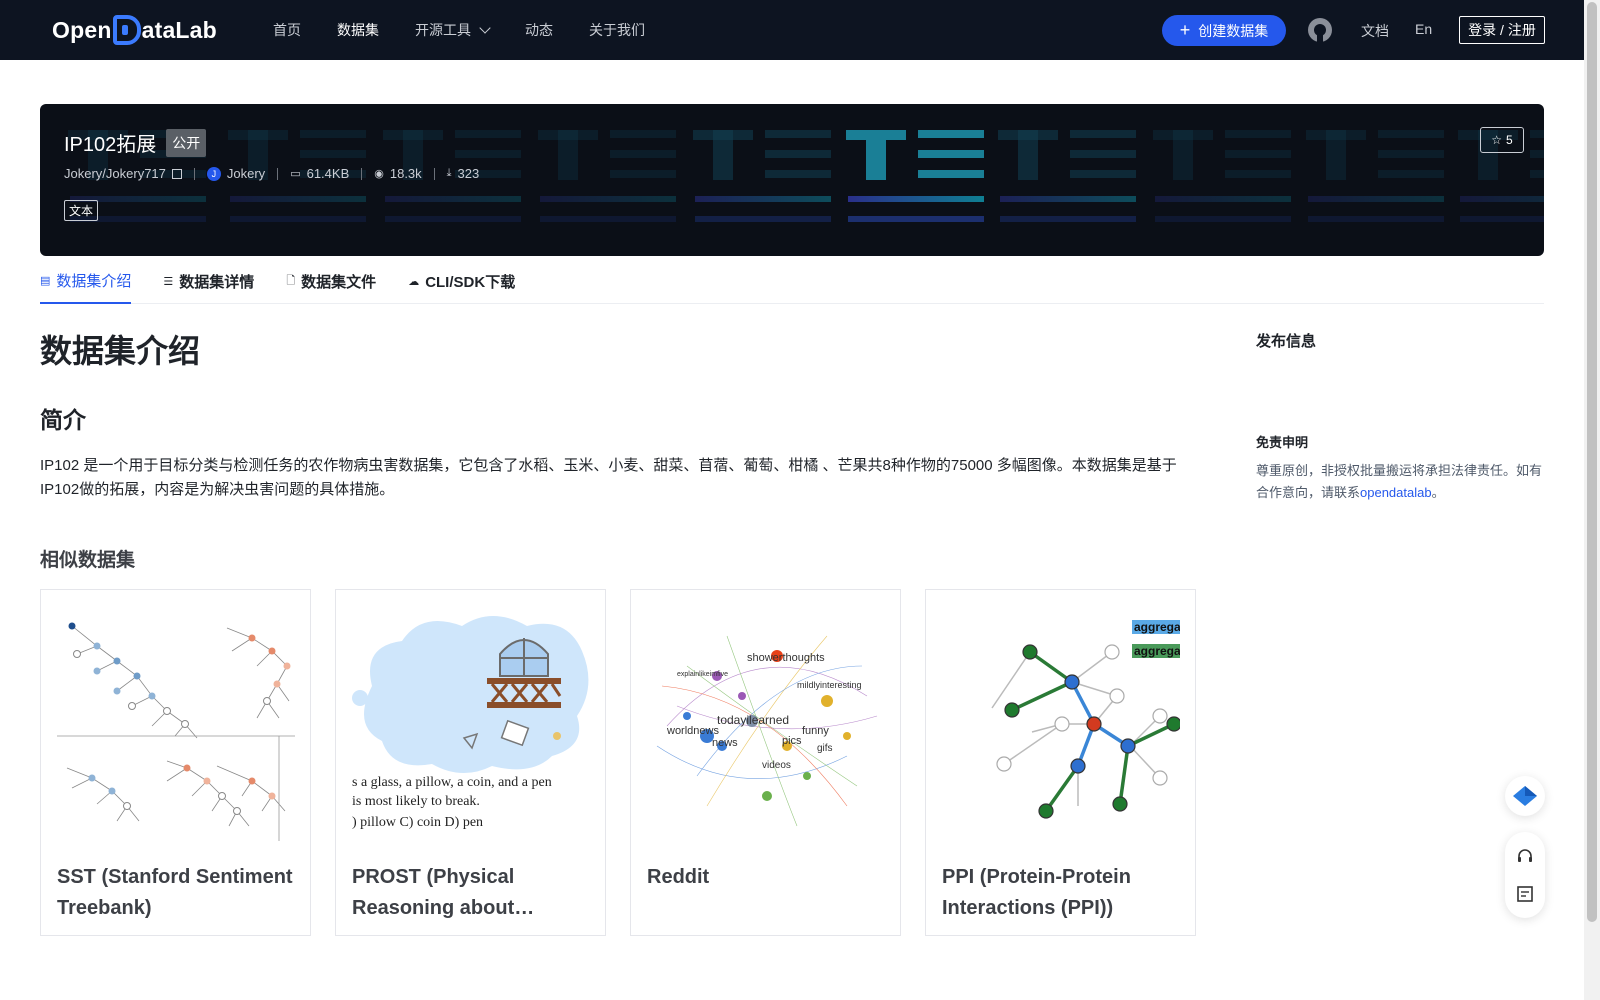 This screenshot has height=1000, width=1600. I want to click on nav-about: 关于我们, so click(617, 30).